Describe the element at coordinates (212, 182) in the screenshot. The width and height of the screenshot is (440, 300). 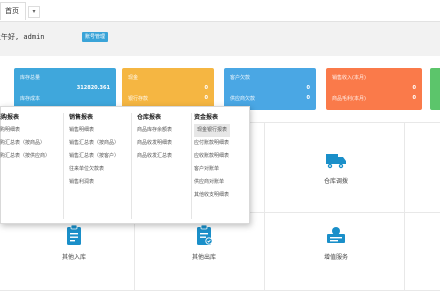
I see `menu-item: 供应商对账单` at that location.